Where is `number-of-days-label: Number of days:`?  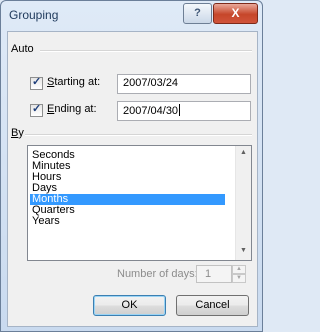 number-of-days-label: Number of days: is located at coordinates (157, 274).